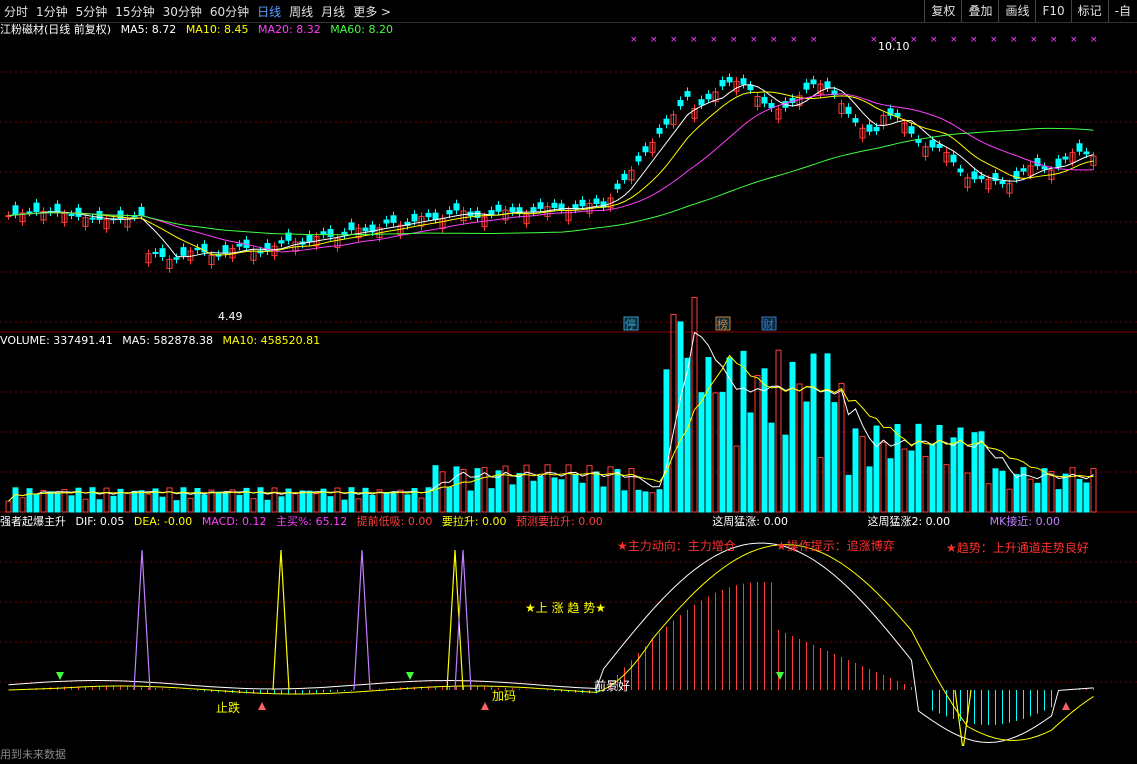 The image size is (1137, 764). Describe the element at coordinates (134, 11) in the screenshot. I see `tab-3: 15分钟` at that location.